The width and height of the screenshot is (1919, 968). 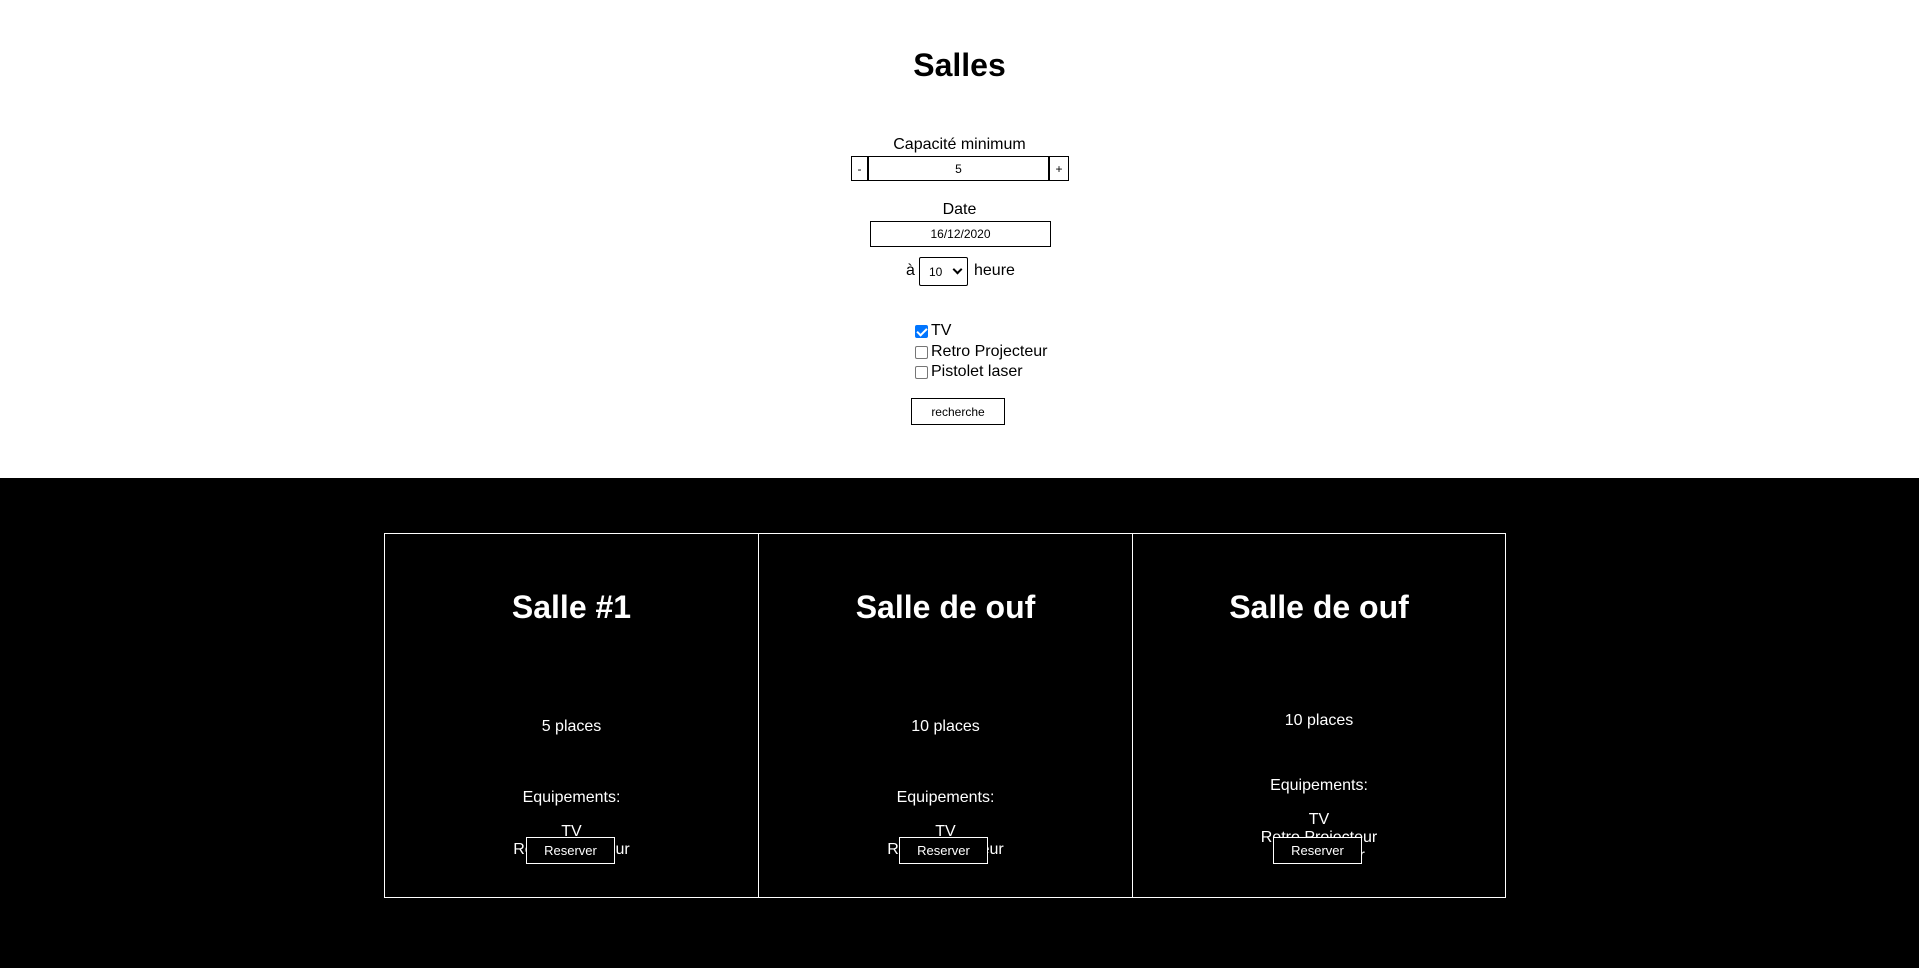 What do you see at coordinates (960, 234) in the screenshot?
I see `date-input: 16/12/2020` at bounding box center [960, 234].